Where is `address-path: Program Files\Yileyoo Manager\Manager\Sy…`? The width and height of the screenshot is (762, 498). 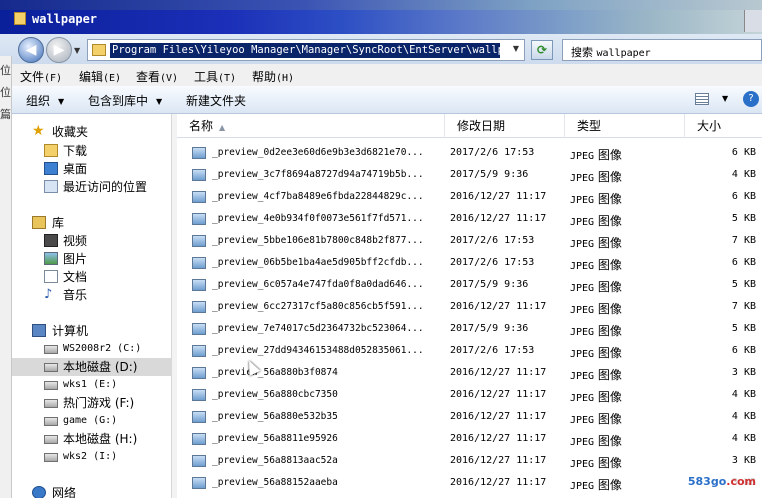 address-path: Program Files\Yileyoo Manager\Manager\Sy… is located at coordinates (305, 50).